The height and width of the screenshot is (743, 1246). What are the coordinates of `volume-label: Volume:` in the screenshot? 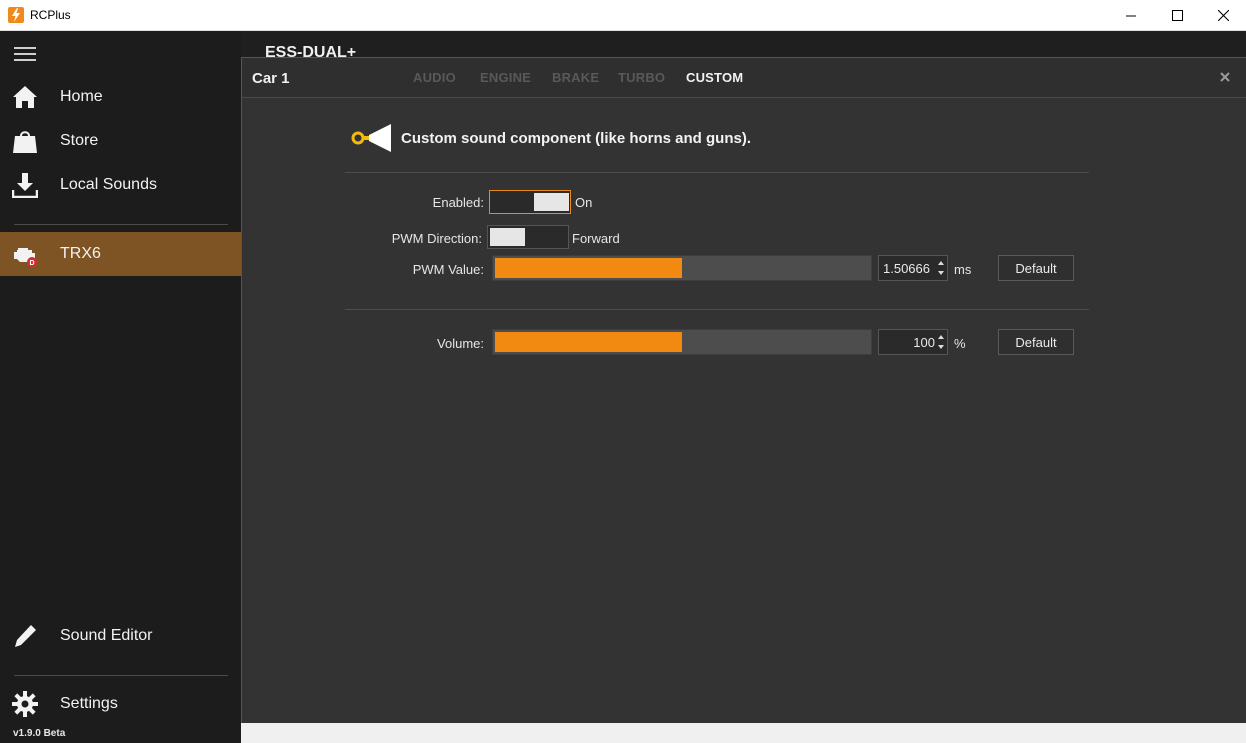 It's located at (460, 343).